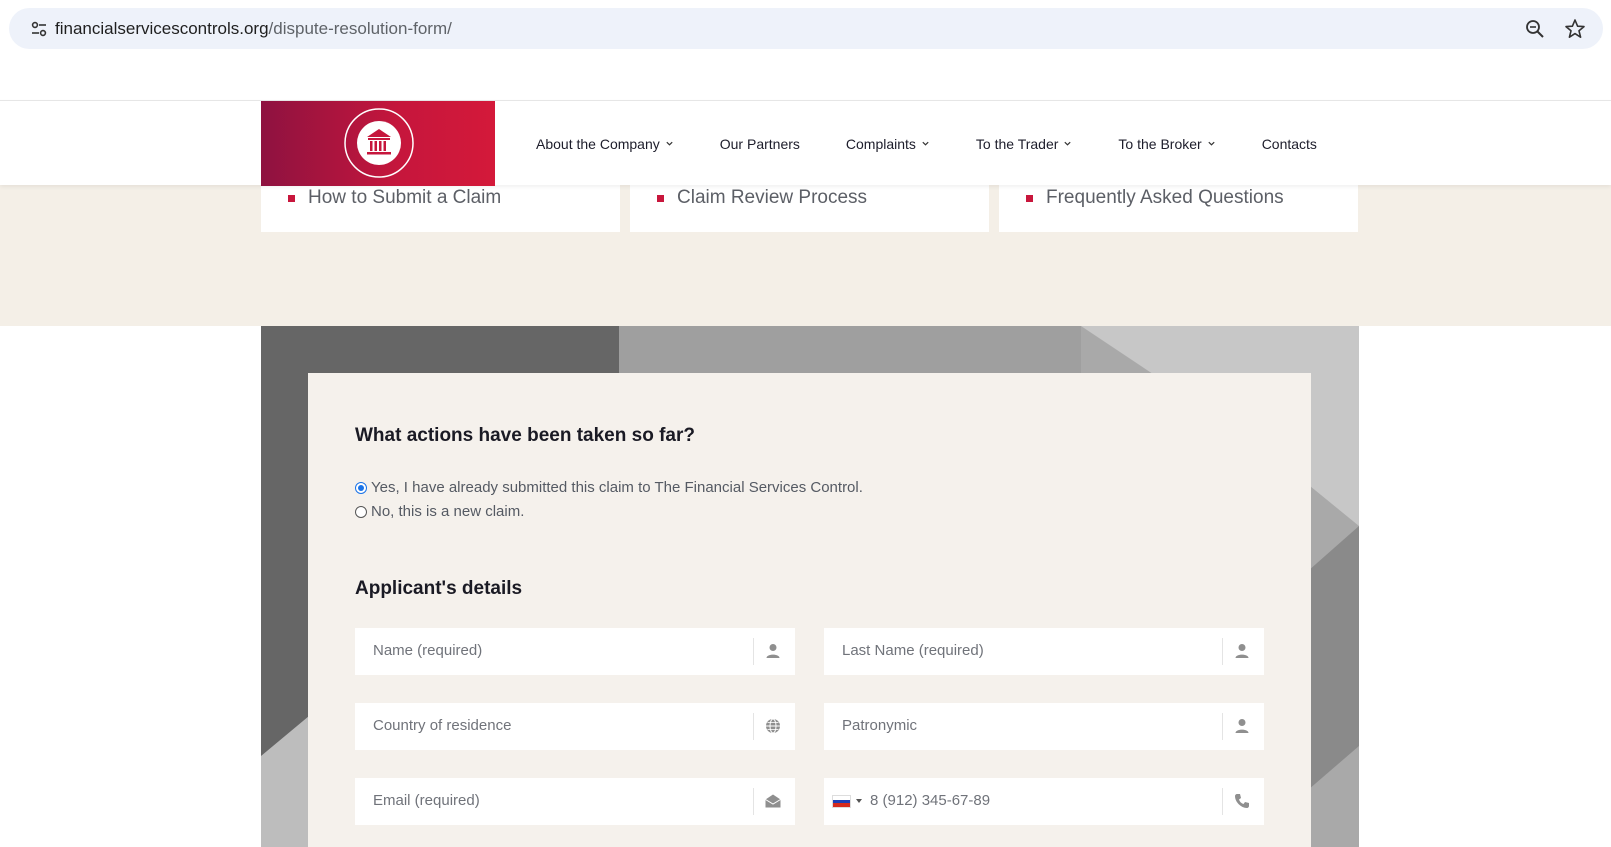 Image resolution: width=1611 pixels, height=847 pixels. Describe the element at coordinates (841, 801) in the screenshot. I see `russia-flag-icon` at that location.